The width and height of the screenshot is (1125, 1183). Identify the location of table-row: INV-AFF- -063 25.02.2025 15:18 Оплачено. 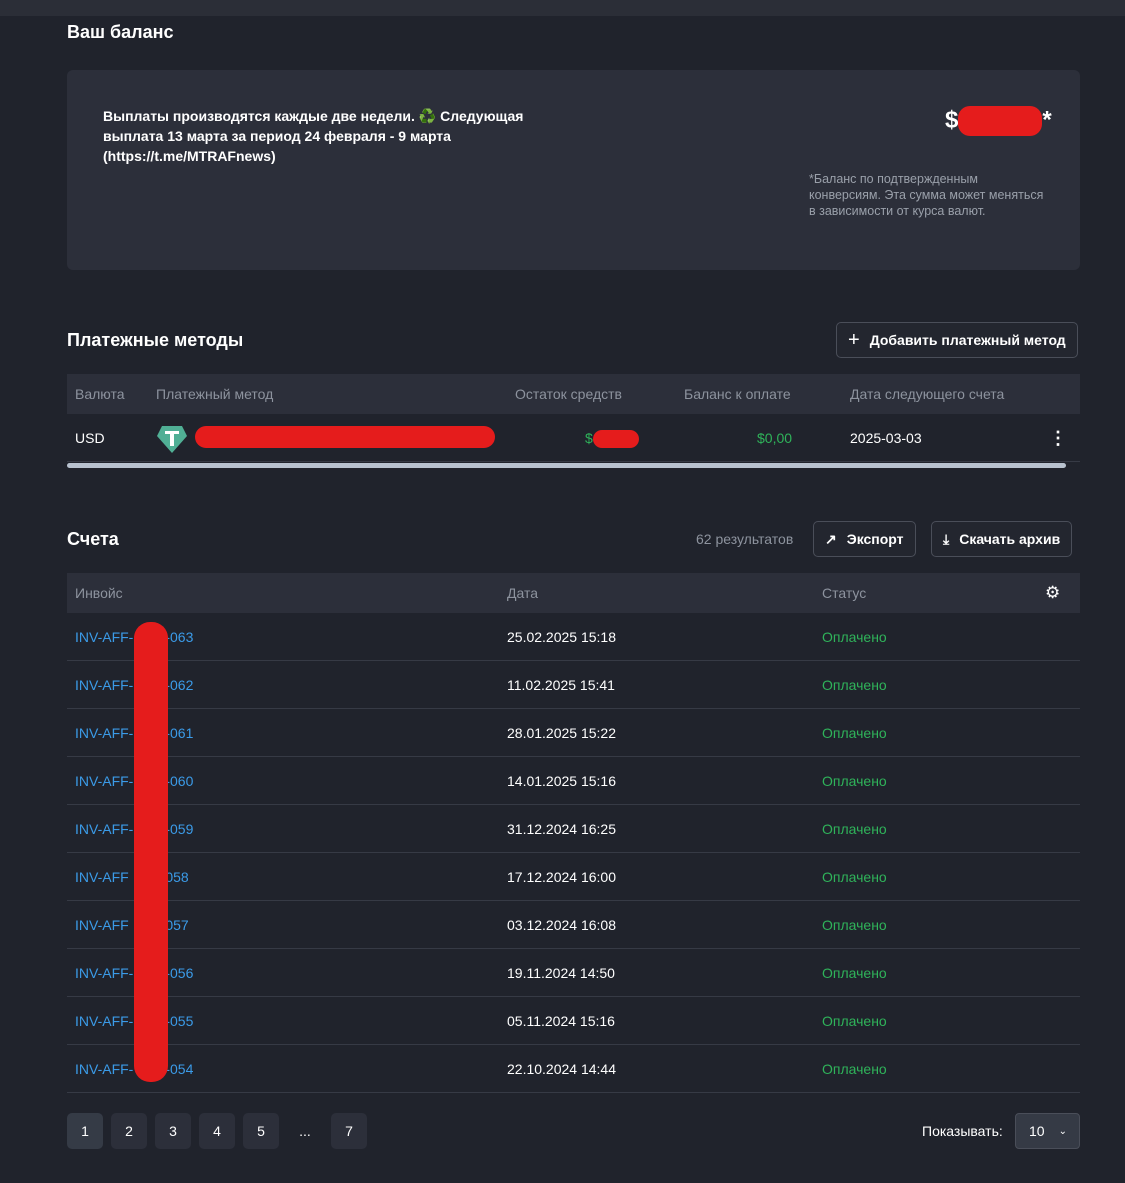
(573, 637).